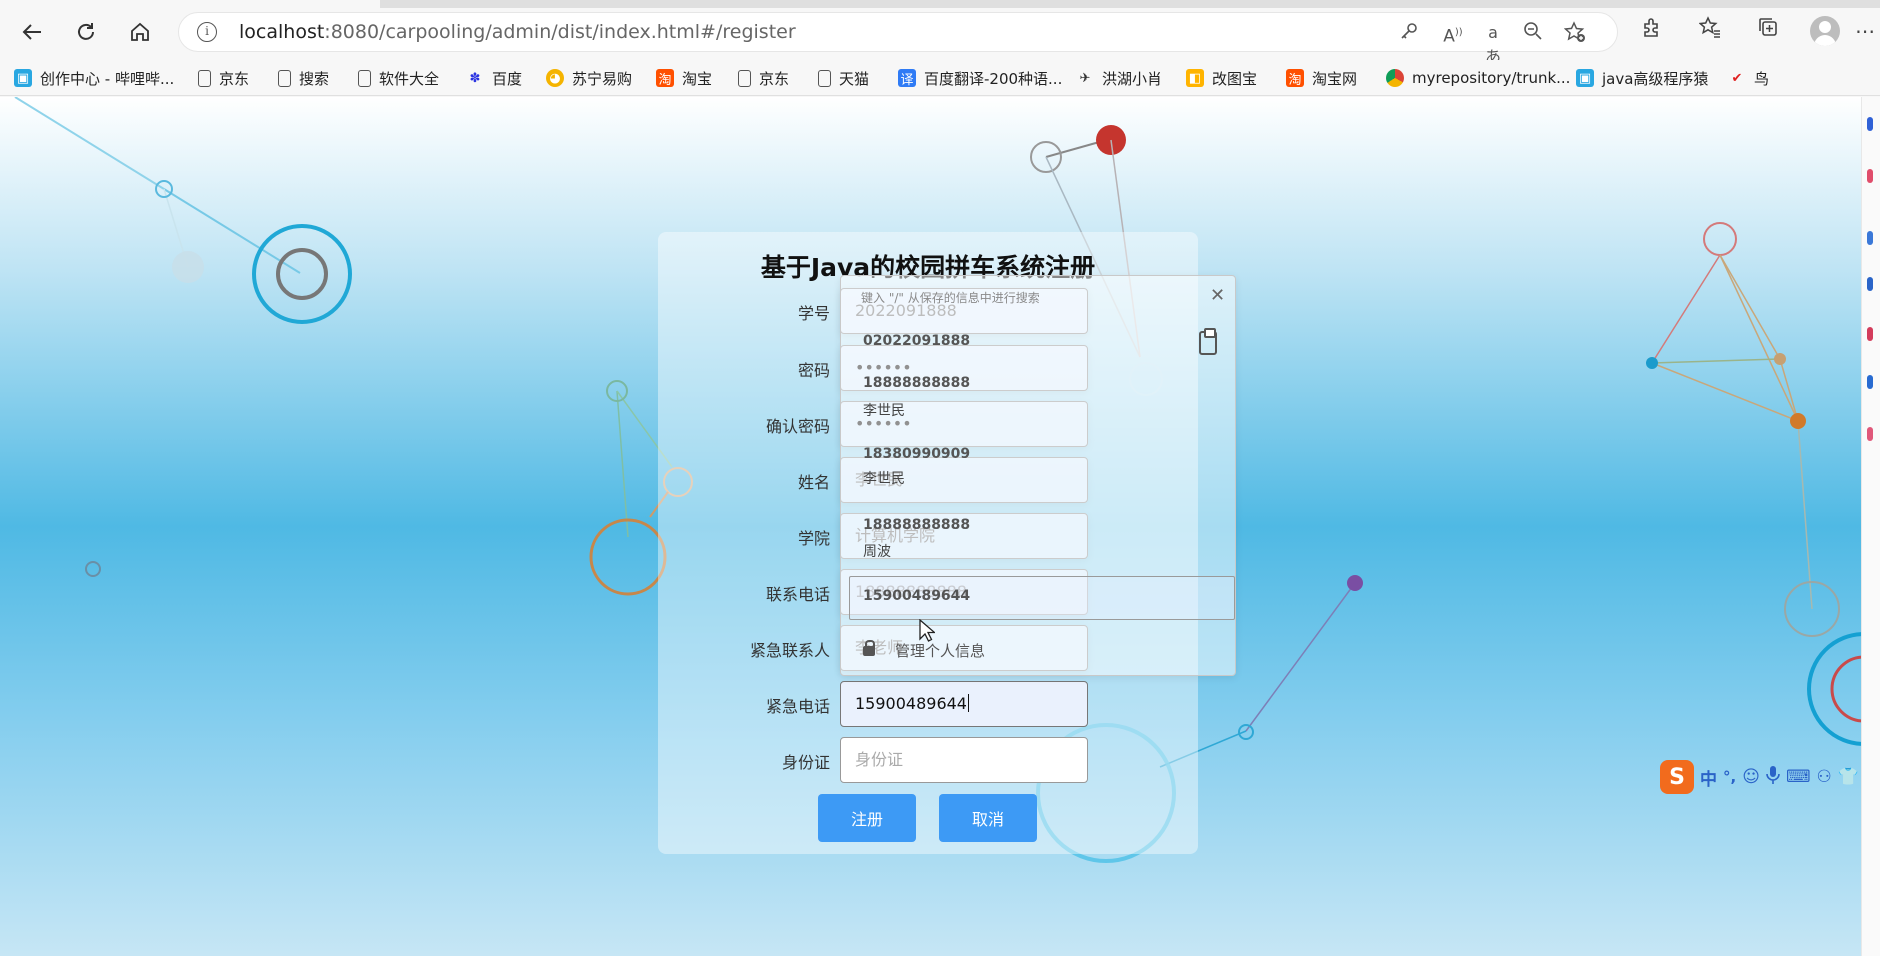 Image resolution: width=1880 pixels, height=956 pixels. I want to click on bookmark-jd: 京东, so click(223, 78).